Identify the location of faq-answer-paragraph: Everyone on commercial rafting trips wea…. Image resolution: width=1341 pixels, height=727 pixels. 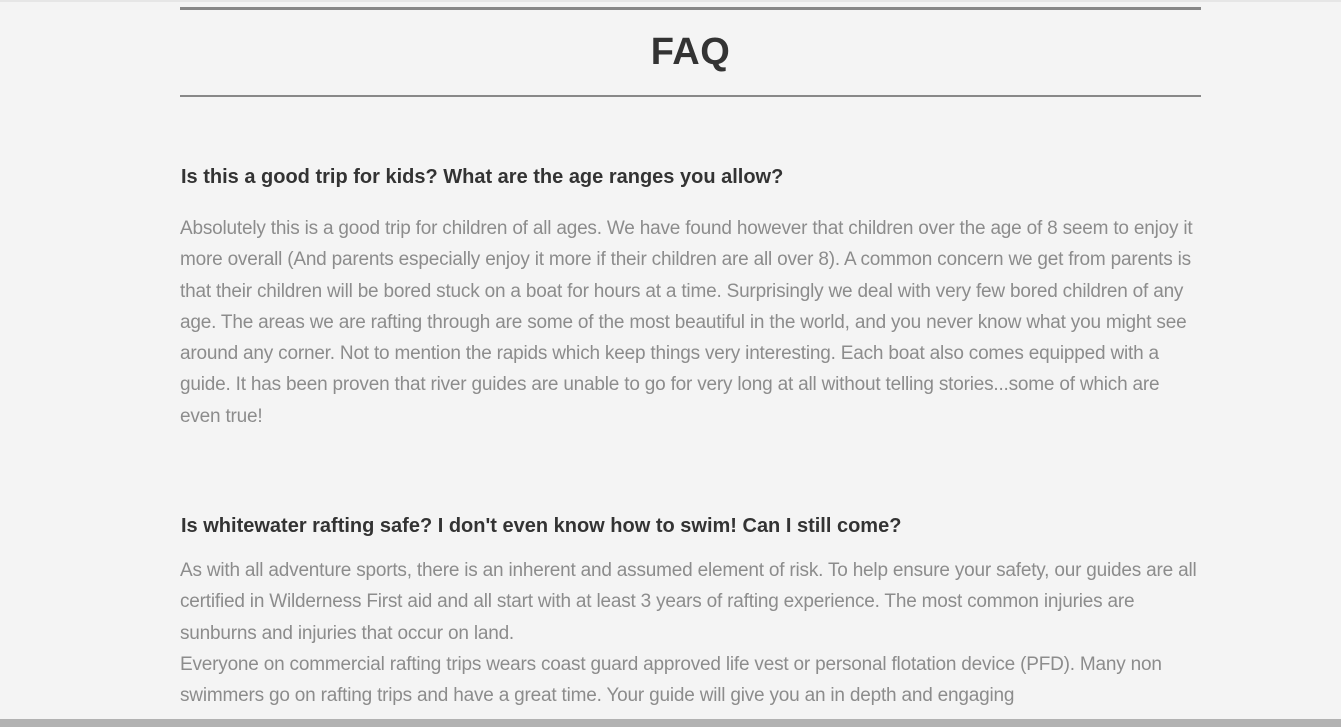
(671, 680).